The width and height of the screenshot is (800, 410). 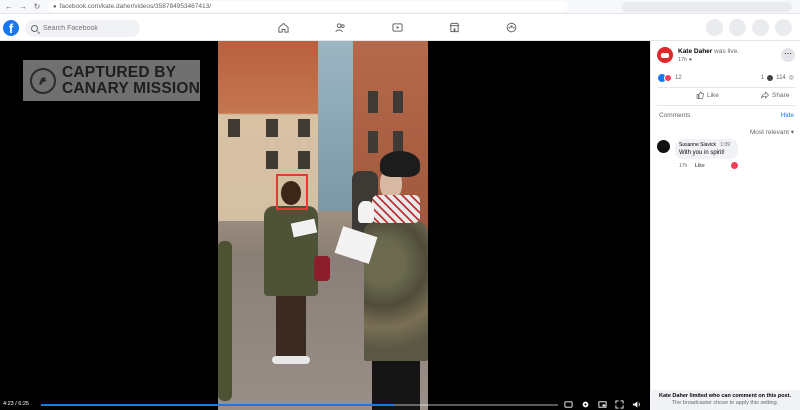 What do you see at coordinates (792, 132) in the screenshot?
I see `chevron-down-icon: ▾` at bounding box center [792, 132].